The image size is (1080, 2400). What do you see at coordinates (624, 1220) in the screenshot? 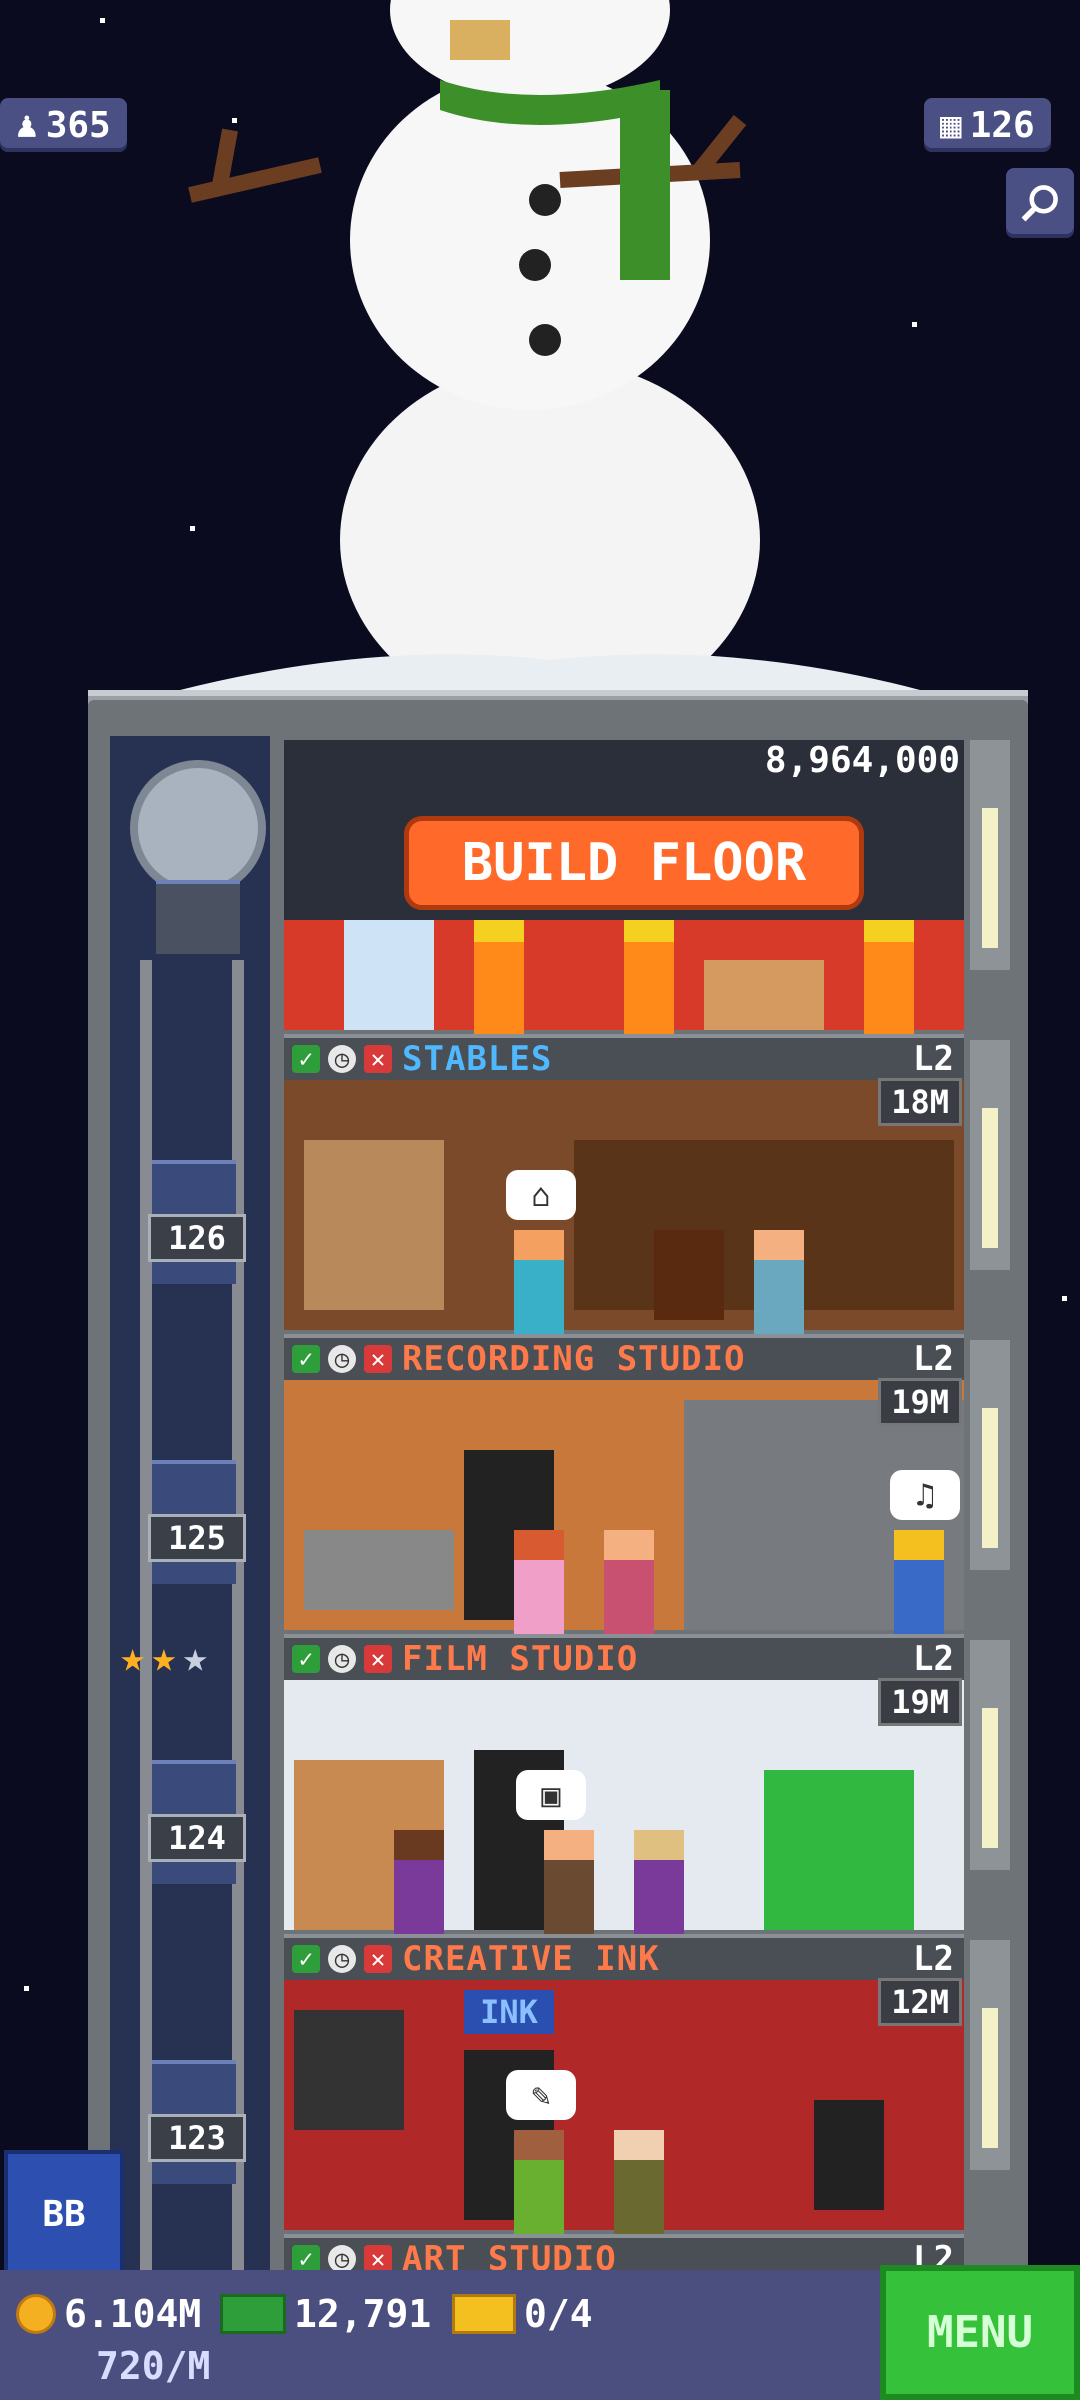
I see `stables-room: ⌂` at bounding box center [624, 1220].